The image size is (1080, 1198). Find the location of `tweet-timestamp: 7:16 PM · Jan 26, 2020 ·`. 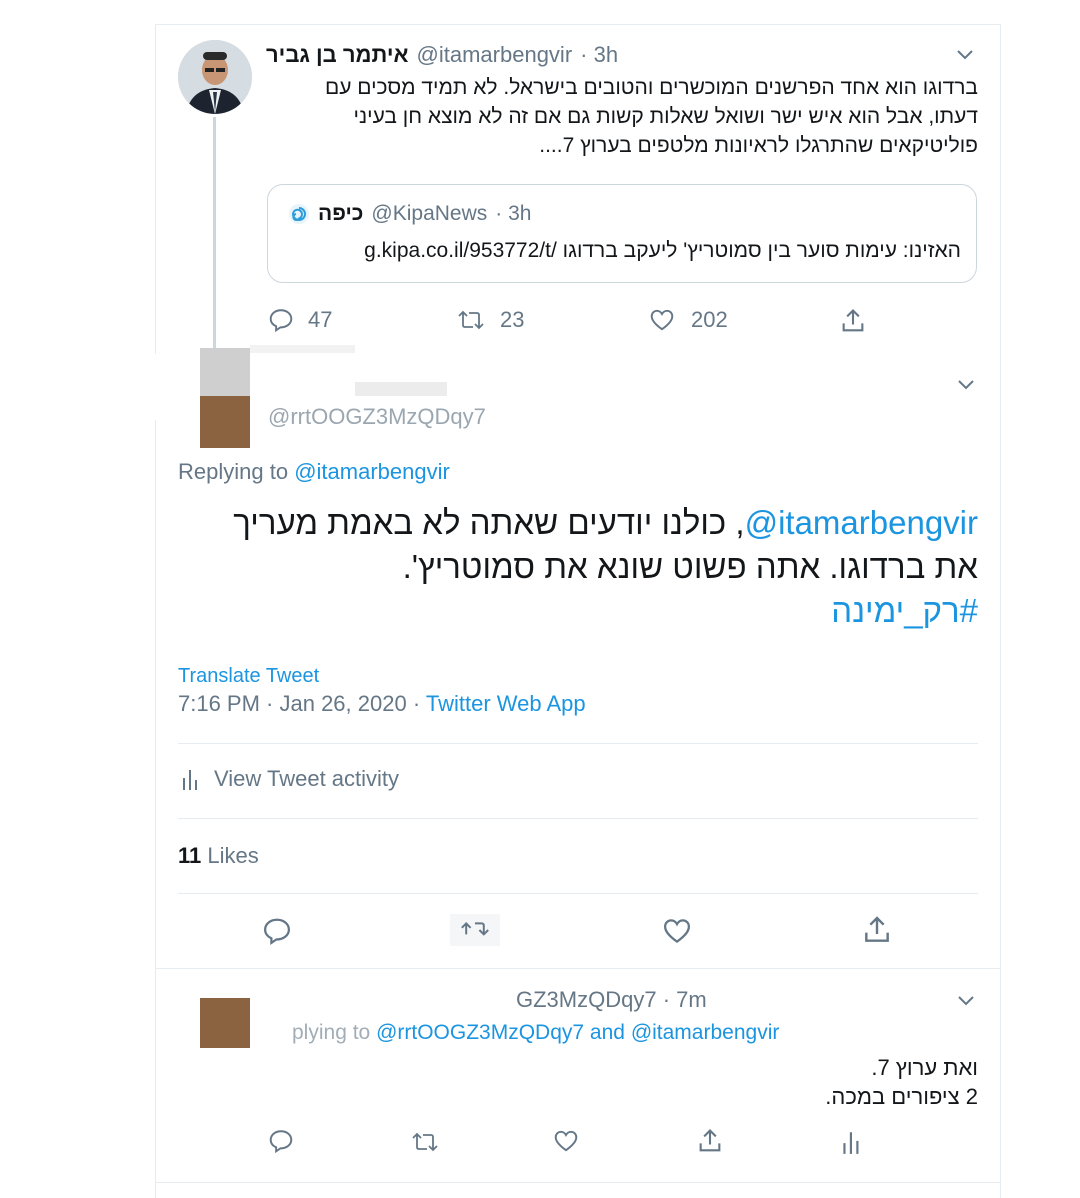

tweet-timestamp: 7:16 PM · Jan 26, 2020 · is located at coordinates (302, 703).